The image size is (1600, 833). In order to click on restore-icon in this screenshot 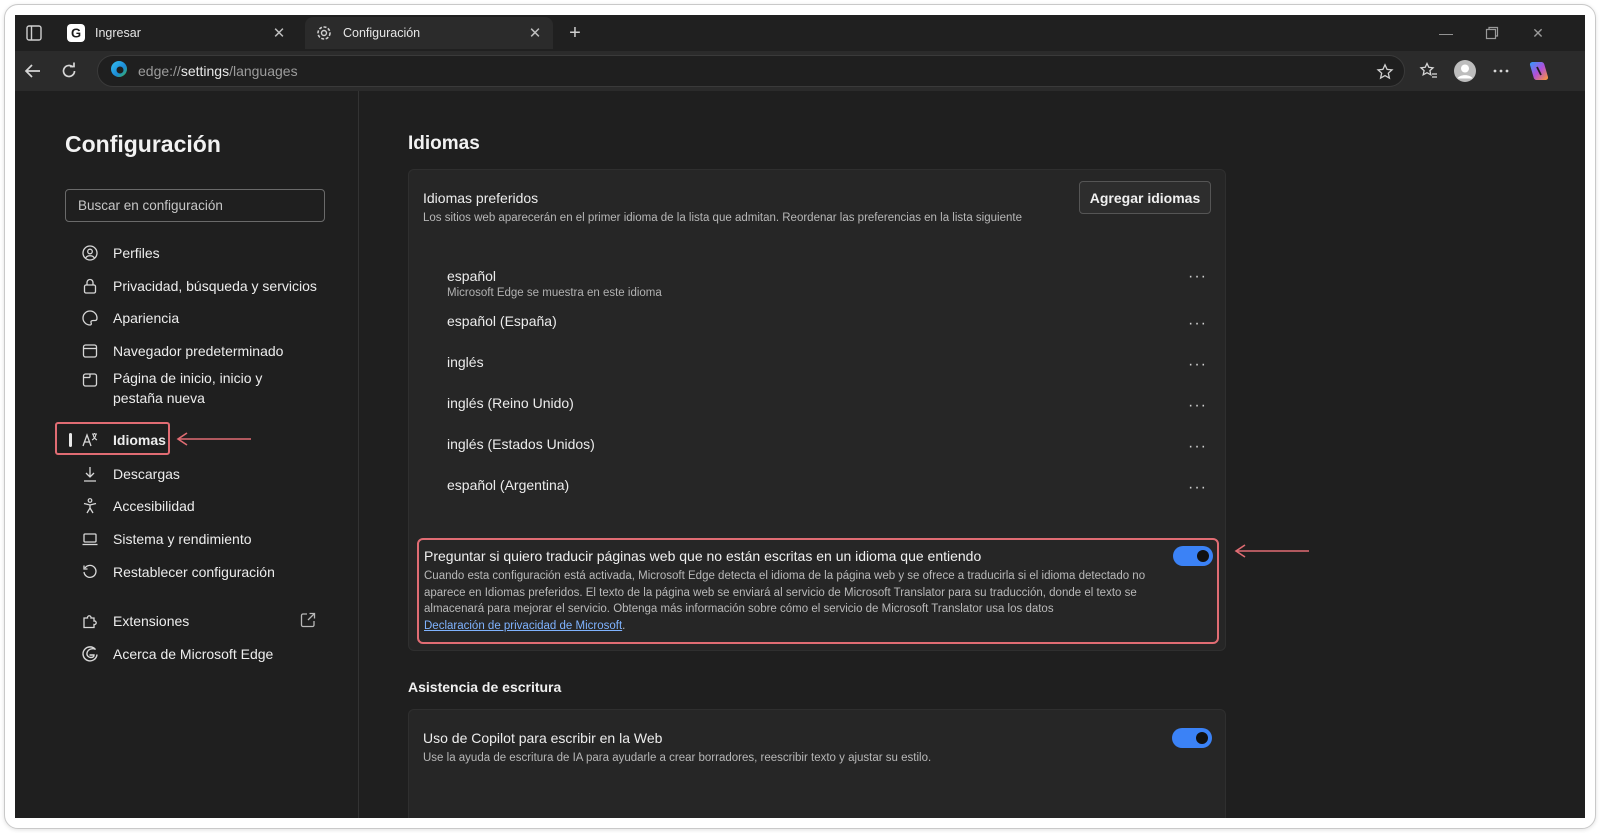, I will do `click(1492, 33)`.